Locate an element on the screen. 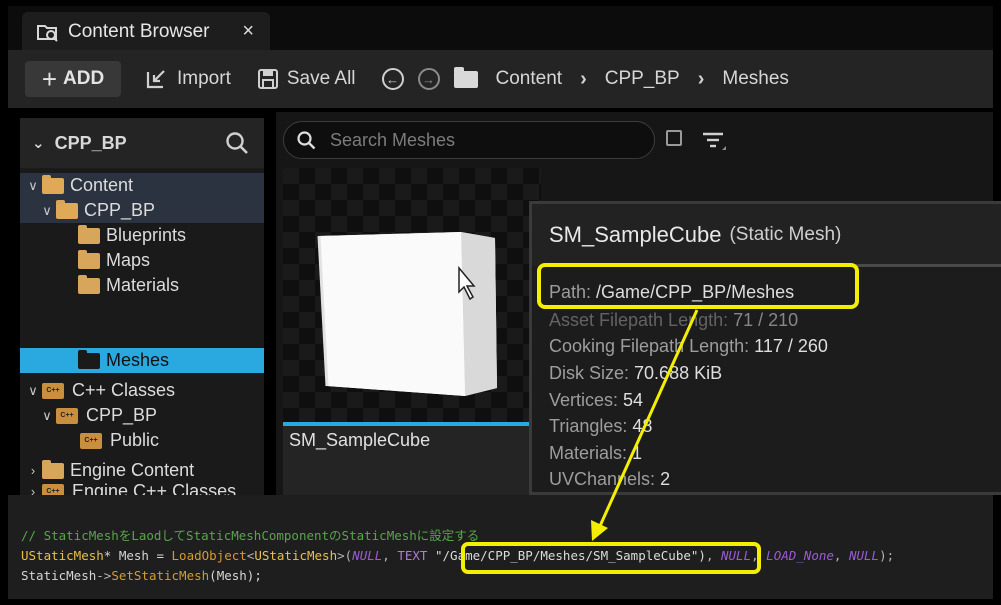 This screenshot has height=605, width=1001. breadcrumb-cpp-bp: CPP_BP is located at coordinates (642, 79).